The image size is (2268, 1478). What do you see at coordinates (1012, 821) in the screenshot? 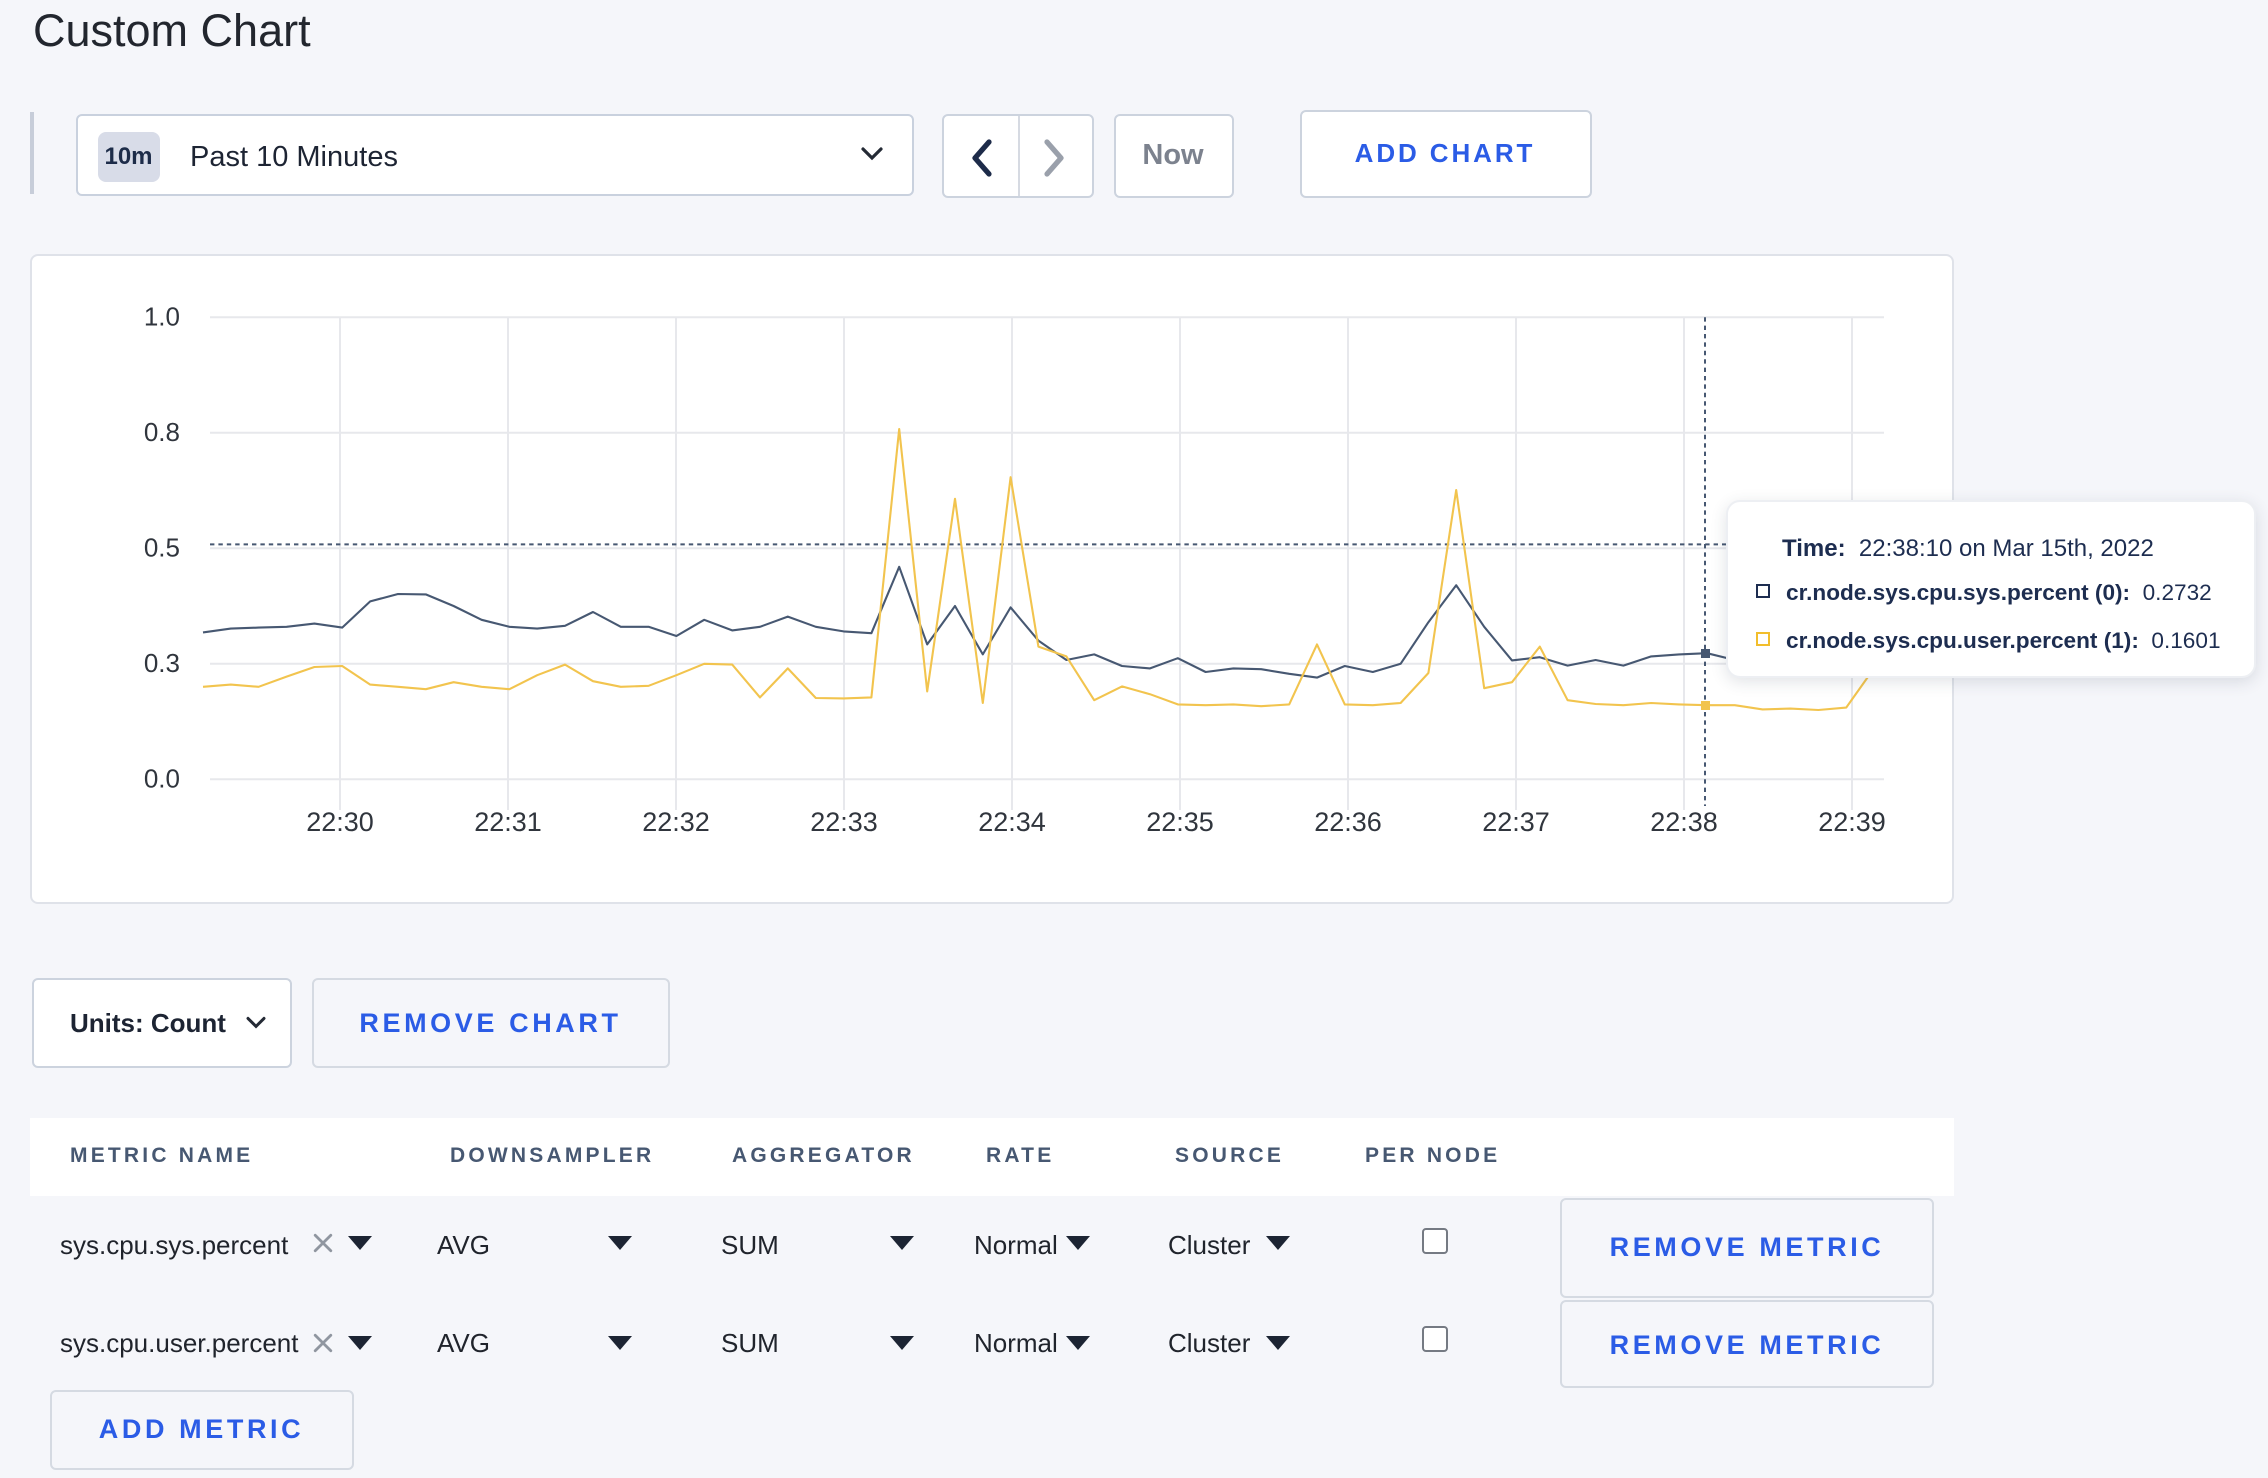
I see `svg-text: 22:34` at bounding box center [1012, 821].